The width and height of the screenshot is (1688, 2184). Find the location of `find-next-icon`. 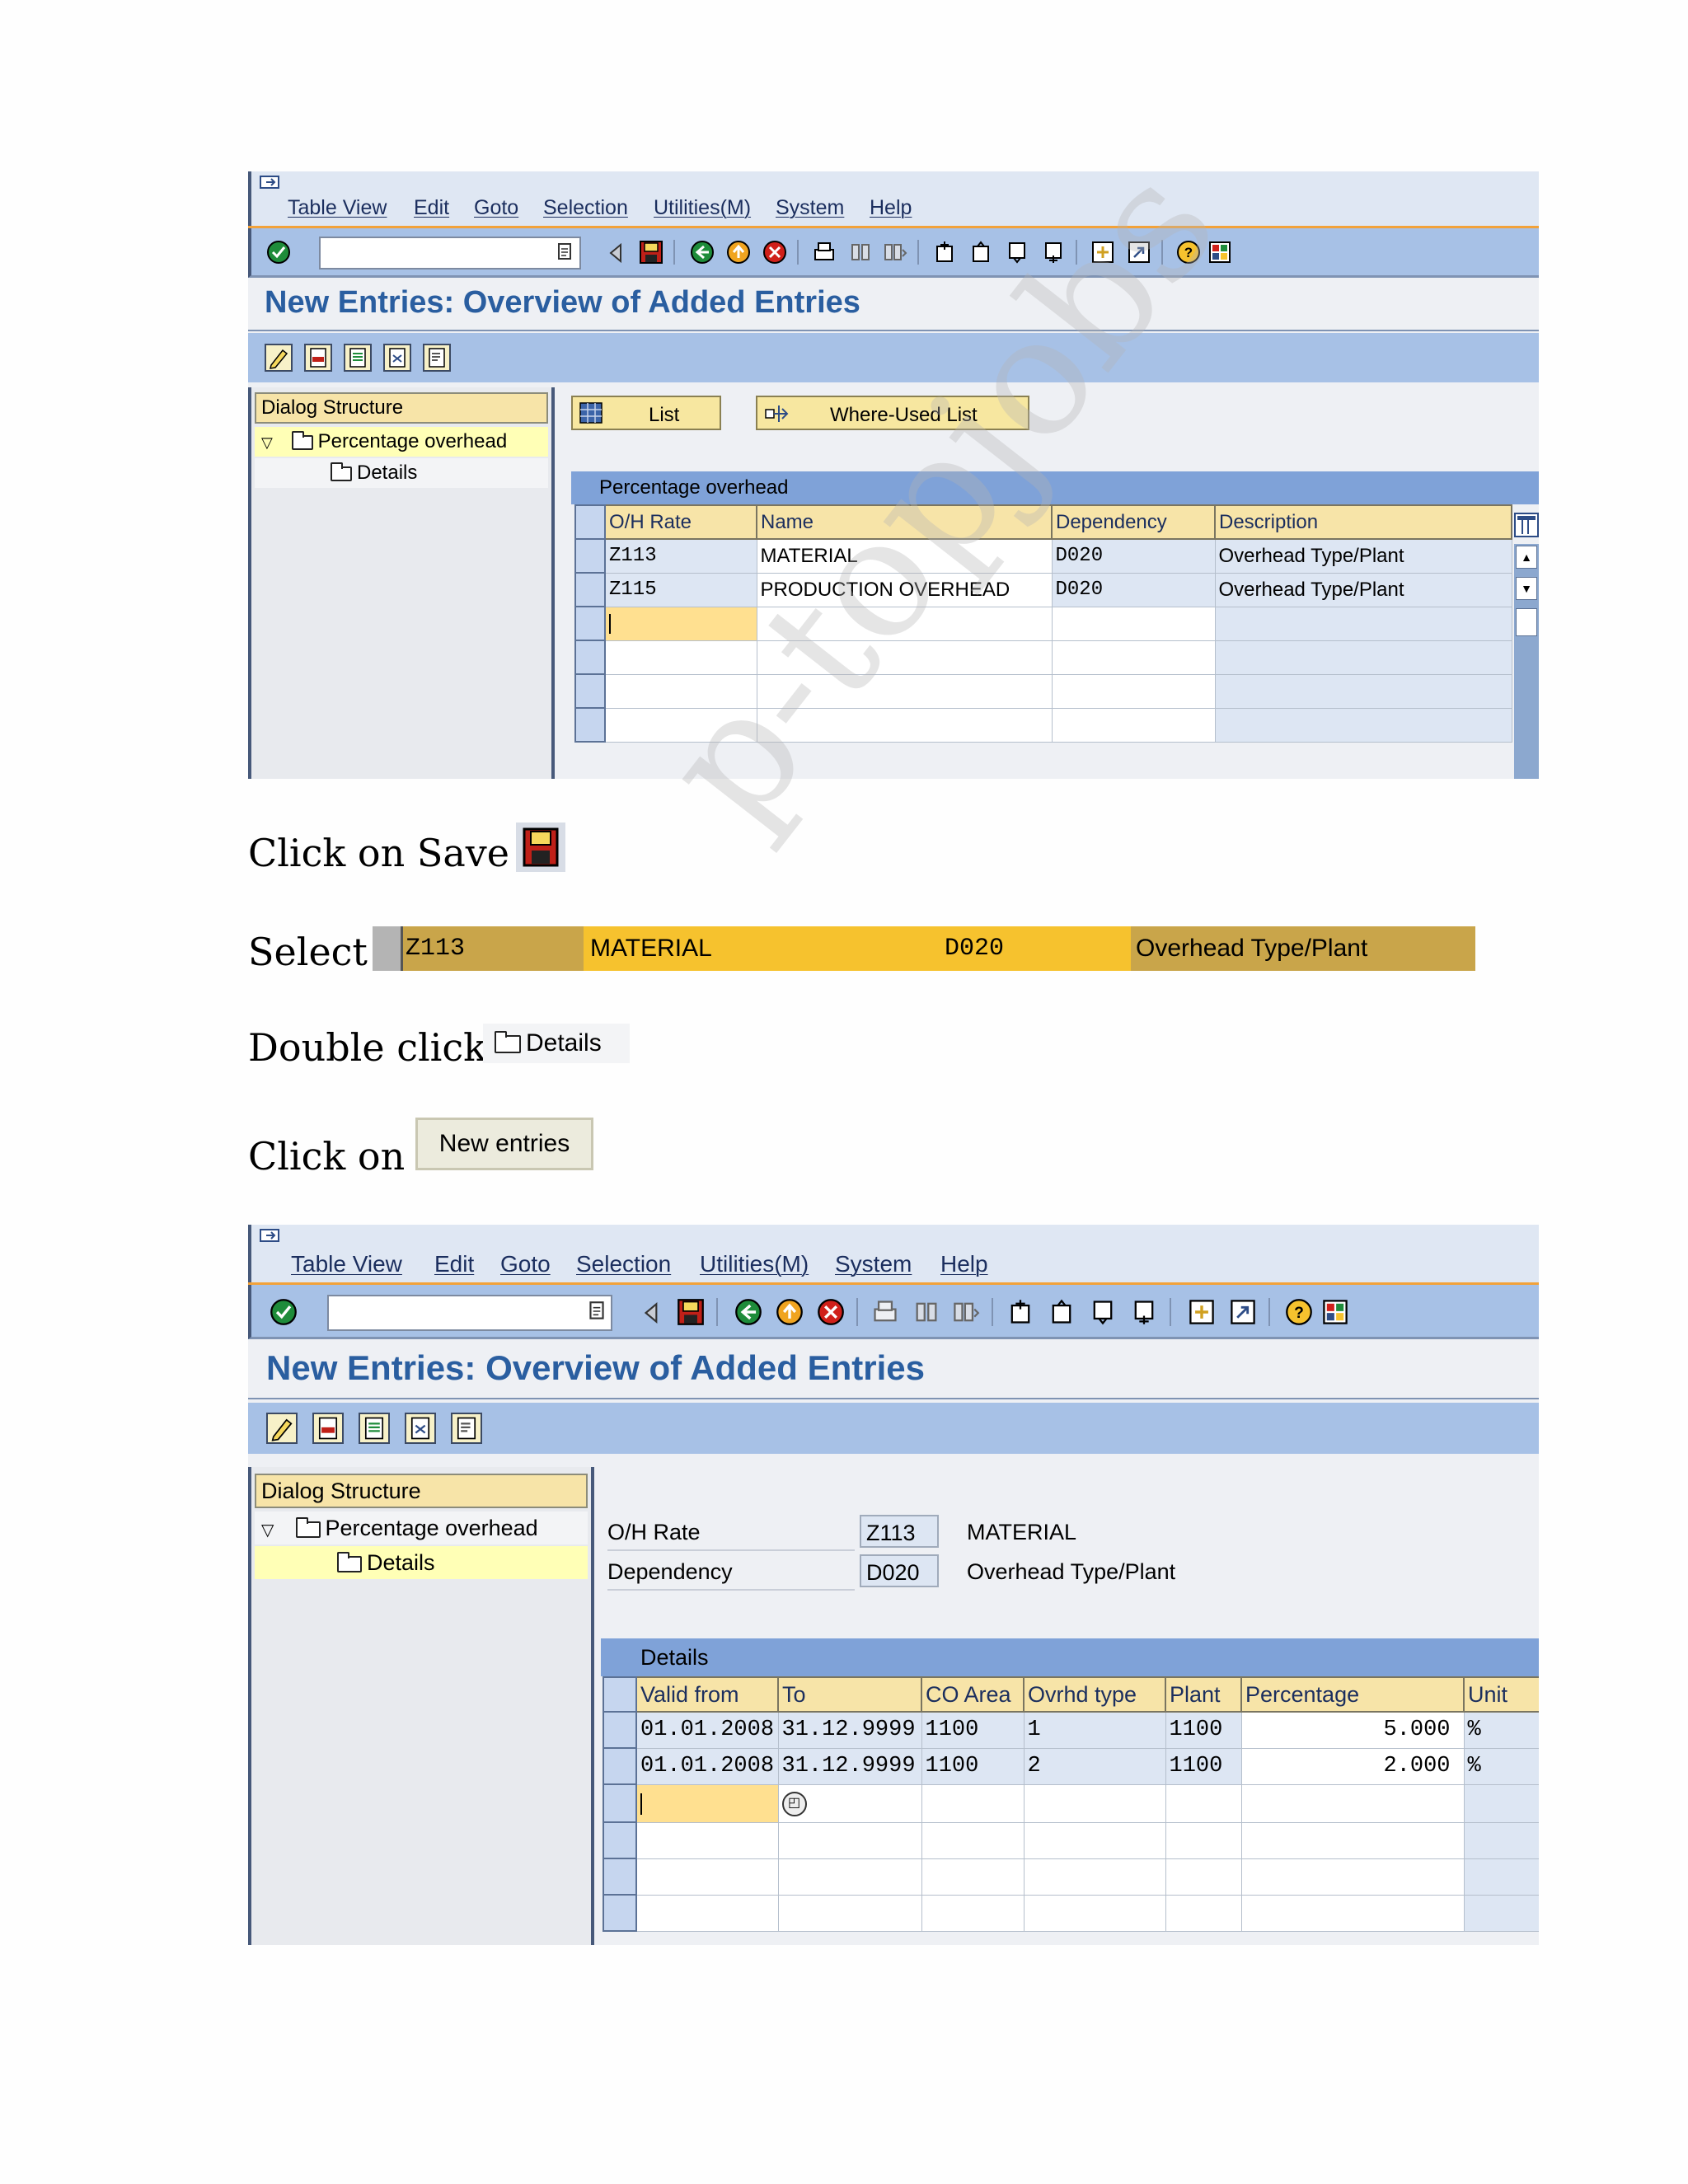

find-next-icon is located at coordinates (966, 1312).